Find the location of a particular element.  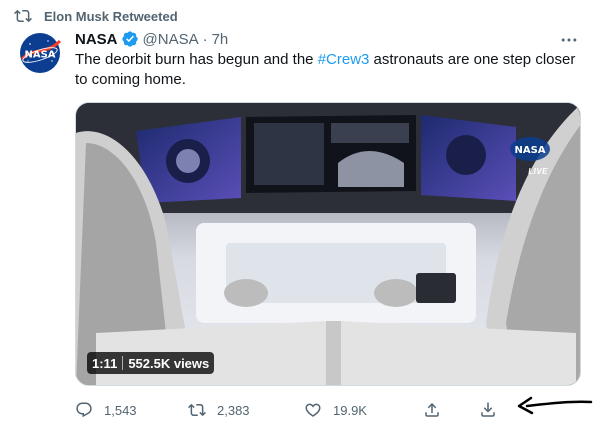

avatar: NASA is located at coordinates (40, 53).